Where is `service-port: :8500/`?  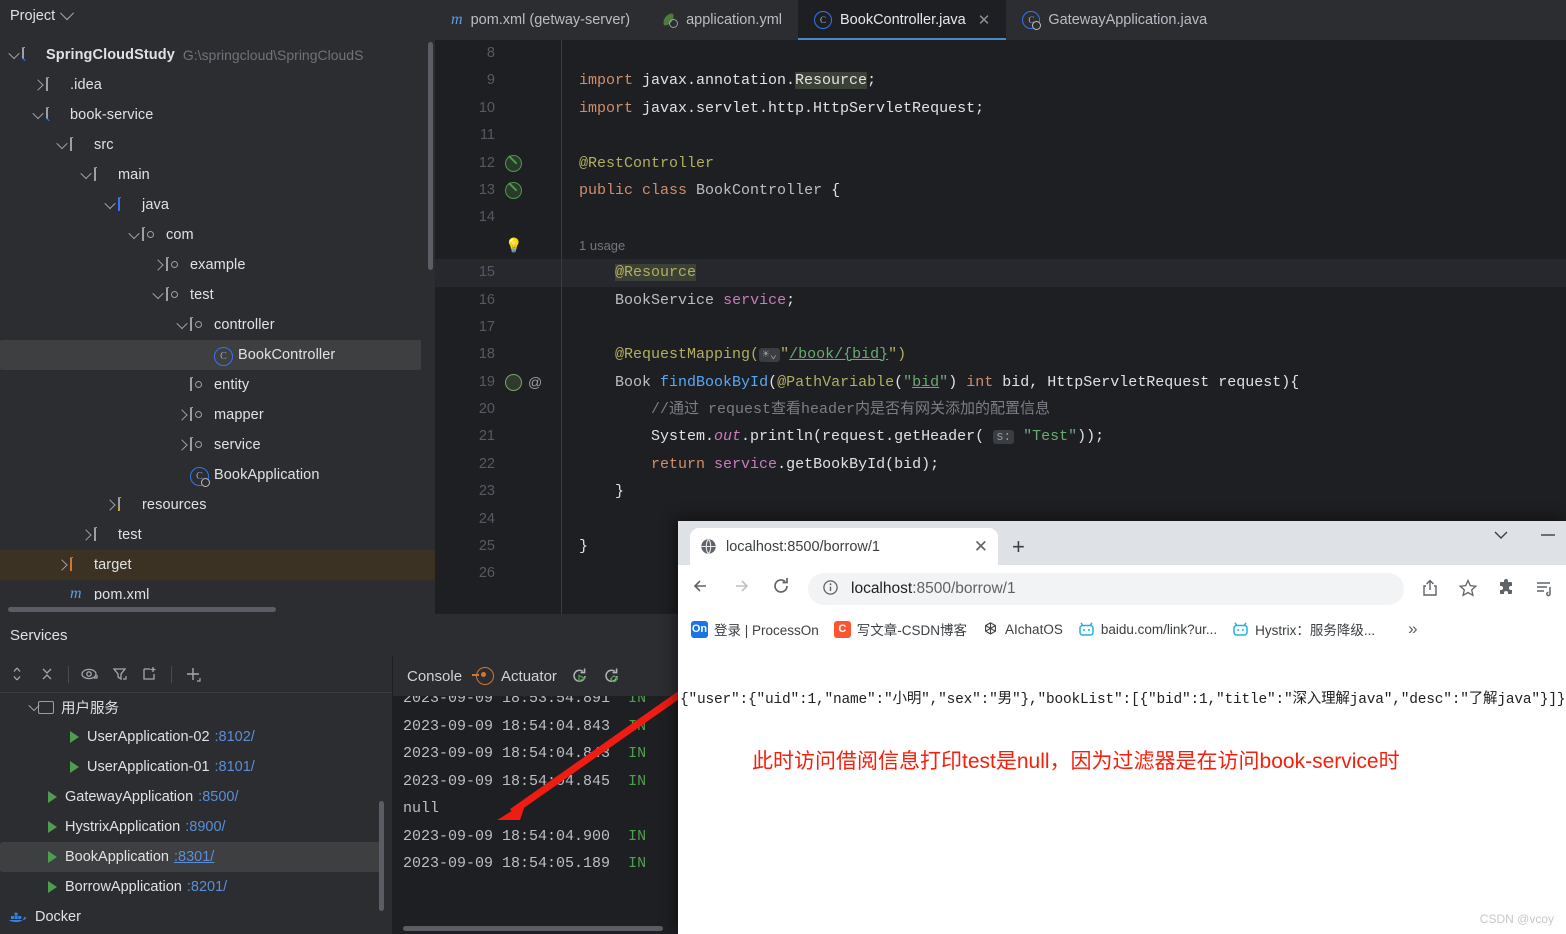
service-port: :8500/ is located at coordinates (218, 797).